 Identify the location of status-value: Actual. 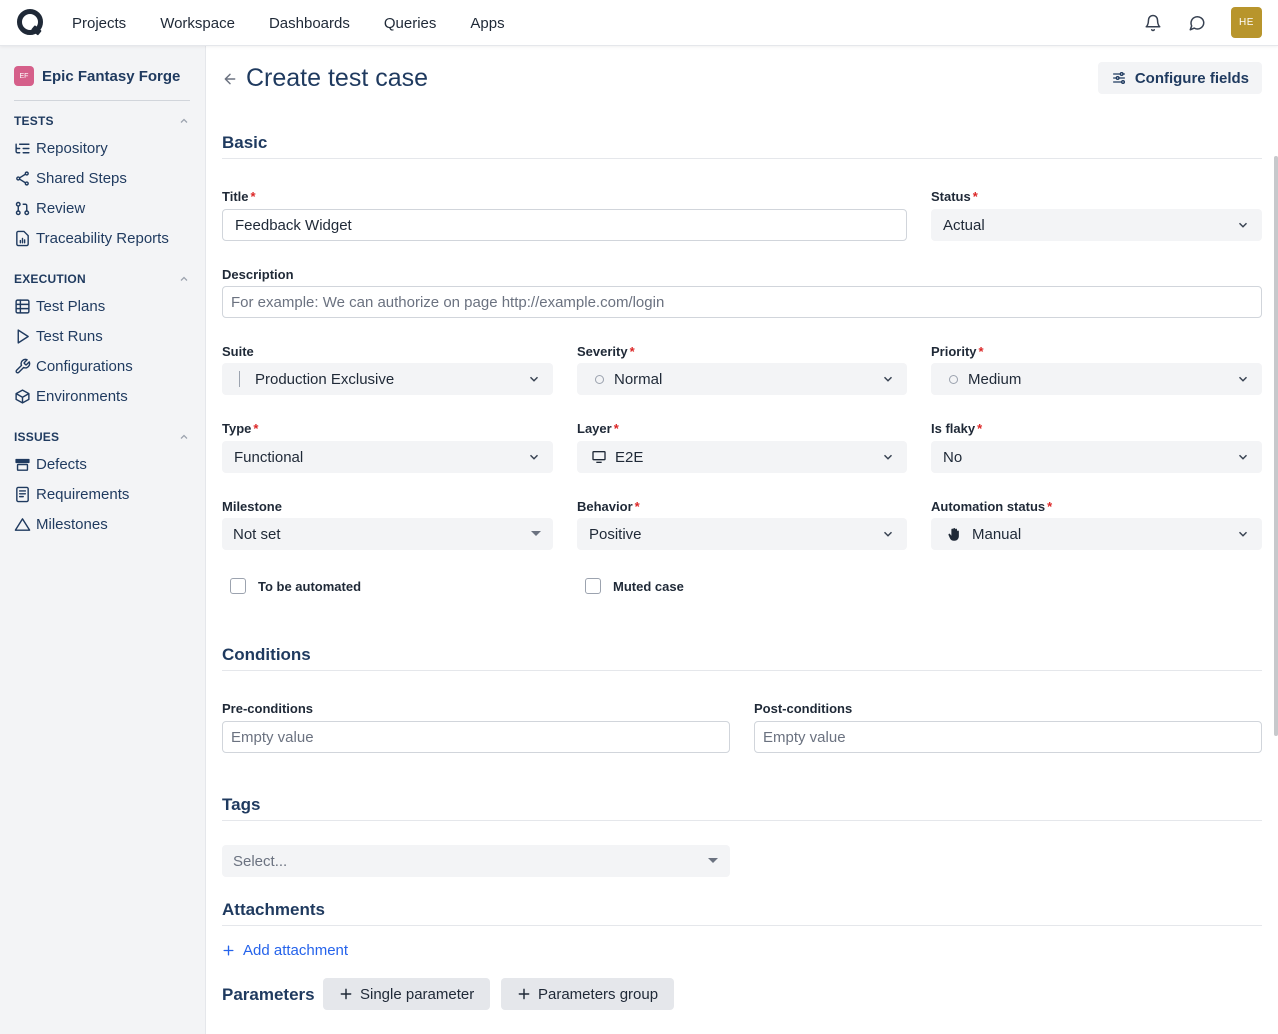
(964, 225).